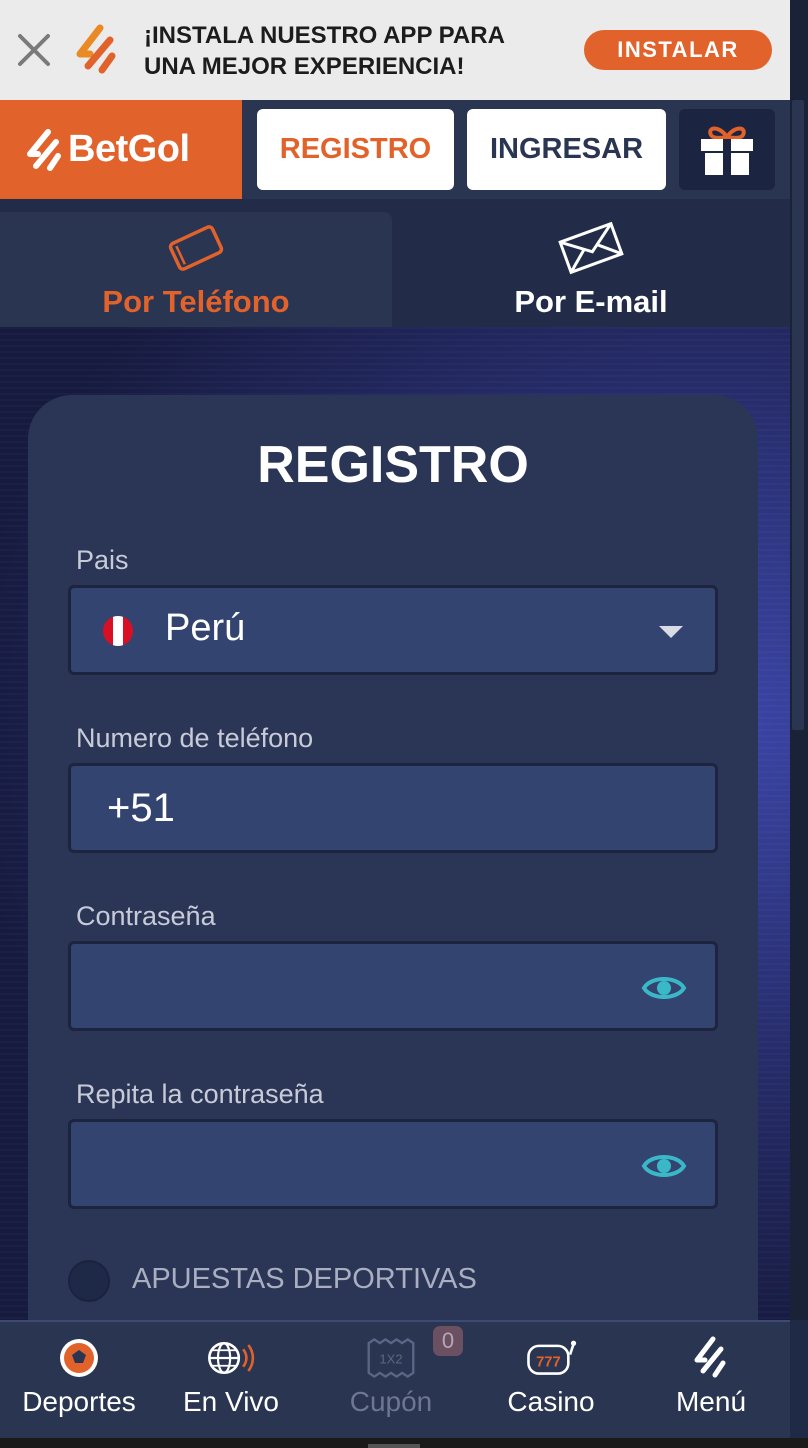 The width and height of the screenshot is (808, 1448). Describe the element at coordinates (141, 808) in the screenshot. I see `phone-value: +51` at that location.